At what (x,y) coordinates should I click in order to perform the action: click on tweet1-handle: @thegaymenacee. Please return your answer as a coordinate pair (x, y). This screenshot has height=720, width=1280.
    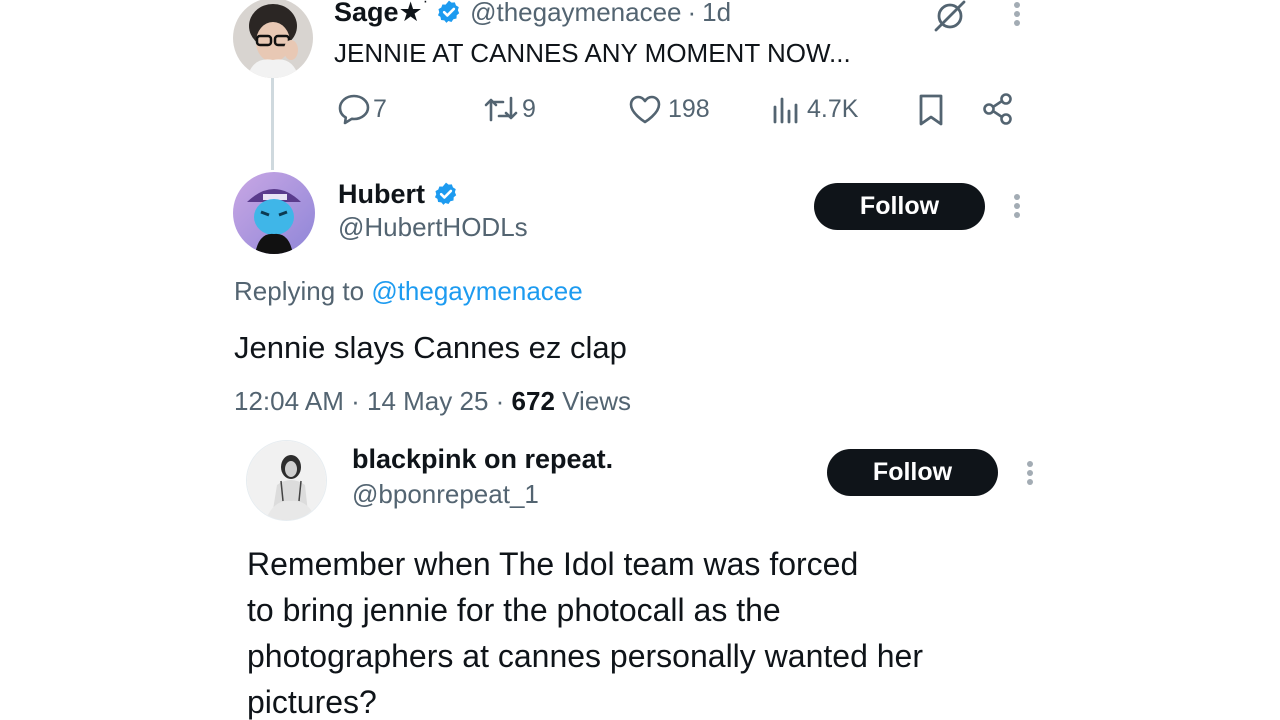
    Looking at the image, I should click on (575, 14).